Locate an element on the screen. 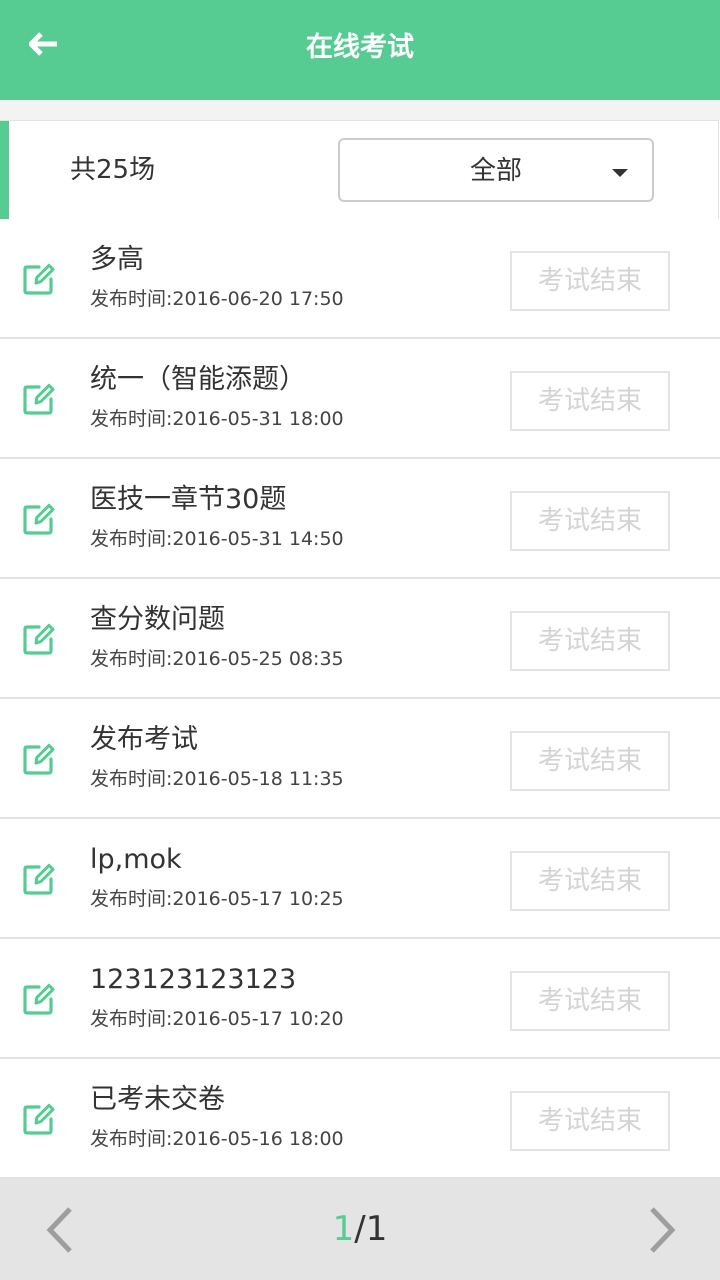  chevron-right-icon is located at coordinates (663, 1230).